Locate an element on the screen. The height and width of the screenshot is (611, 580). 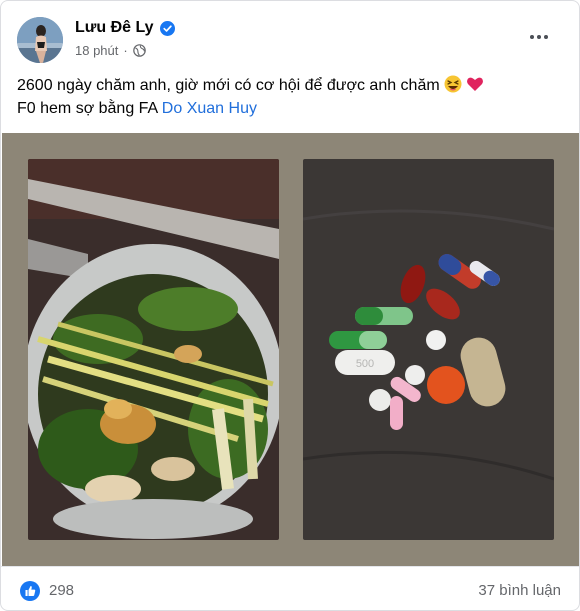
more-options-icon is located at coordinates (539, 37).